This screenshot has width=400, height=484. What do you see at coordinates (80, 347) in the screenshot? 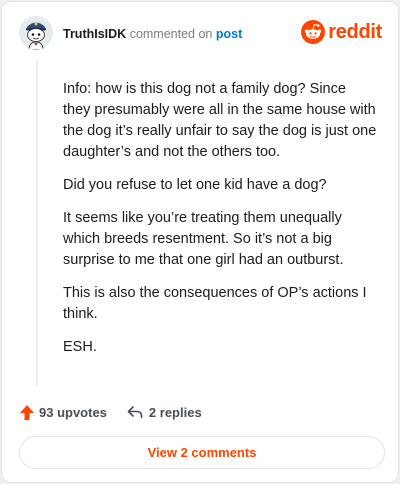
I see `comment-paragraph: ESH.` at bounding box center [80, 347].